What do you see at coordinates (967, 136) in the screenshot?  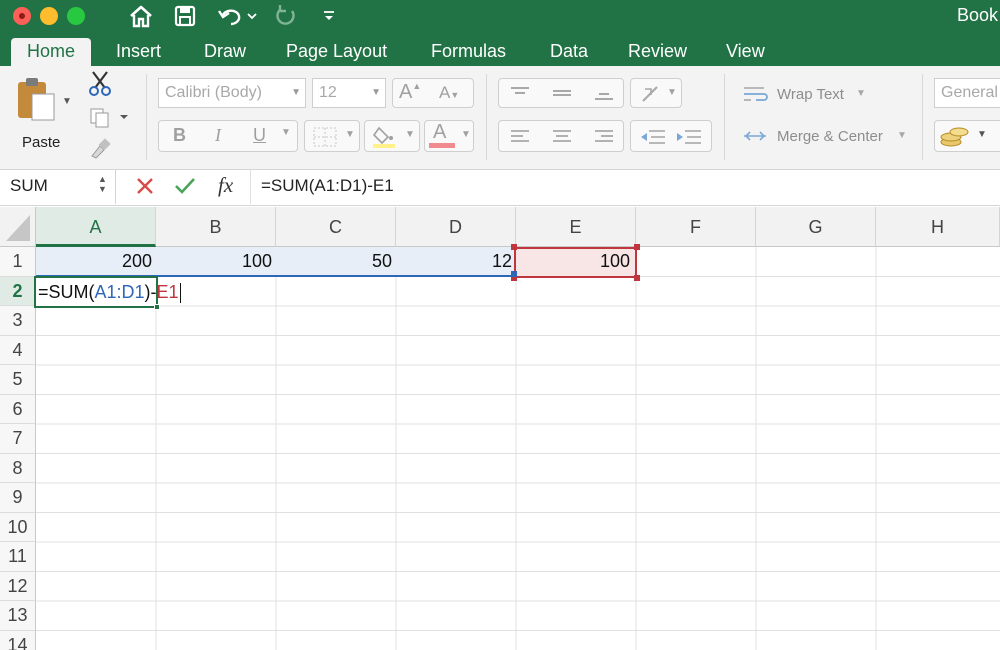 I see `accounting-format-button: ▼` at bounding box center [967, 136].